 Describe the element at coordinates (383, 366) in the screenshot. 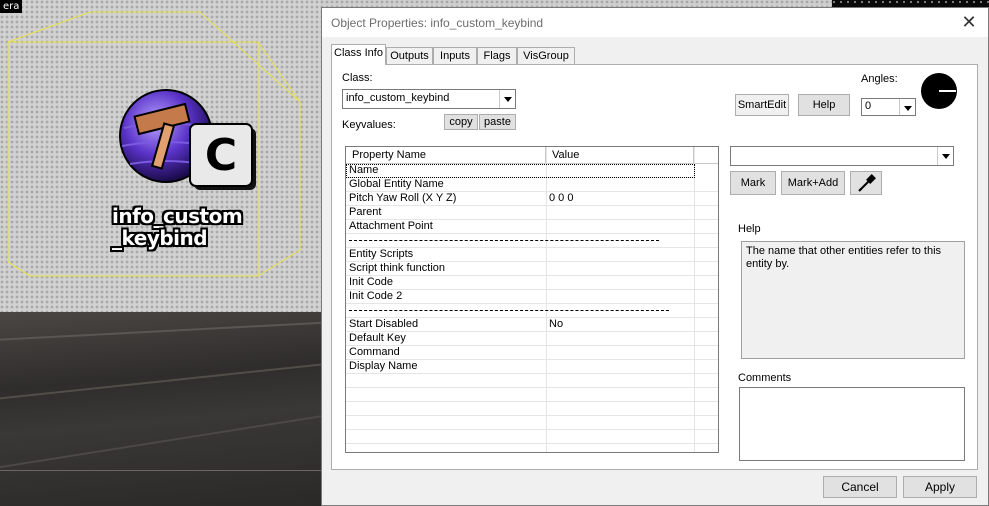

I see `property-name: Display Name` at that location.